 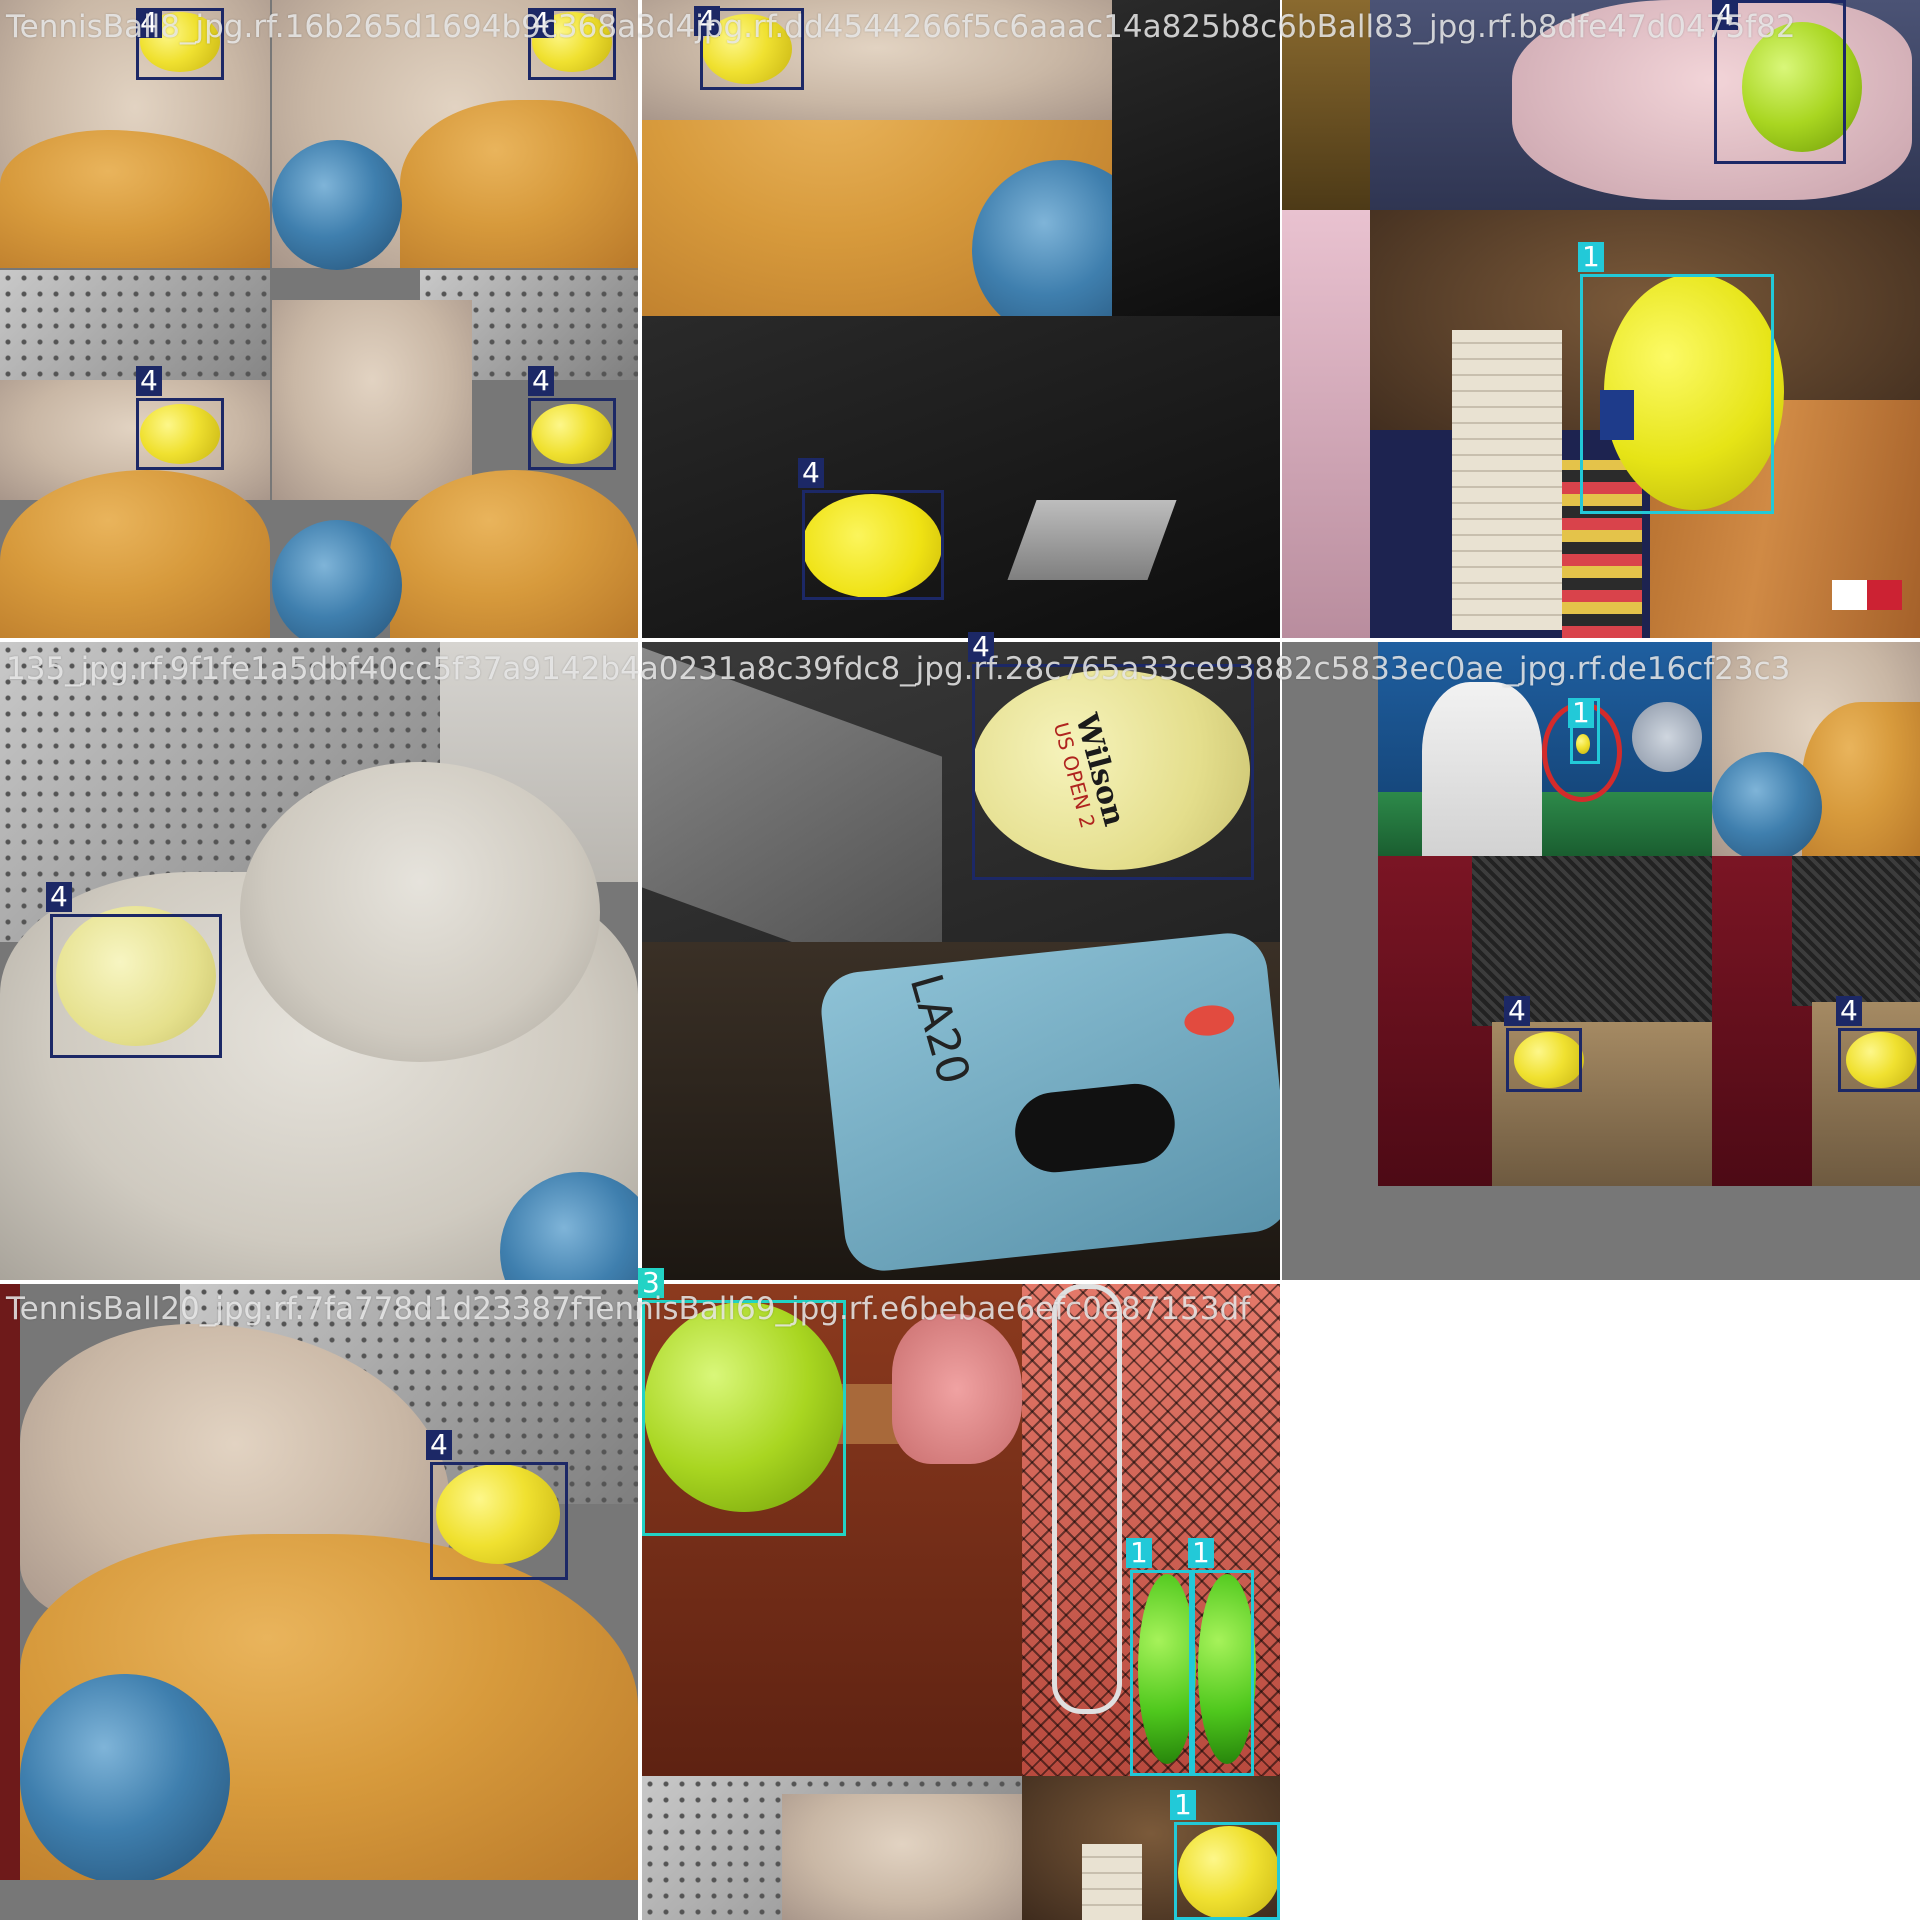 I want to click on mesh-bag, so click(x=1856, y=931).